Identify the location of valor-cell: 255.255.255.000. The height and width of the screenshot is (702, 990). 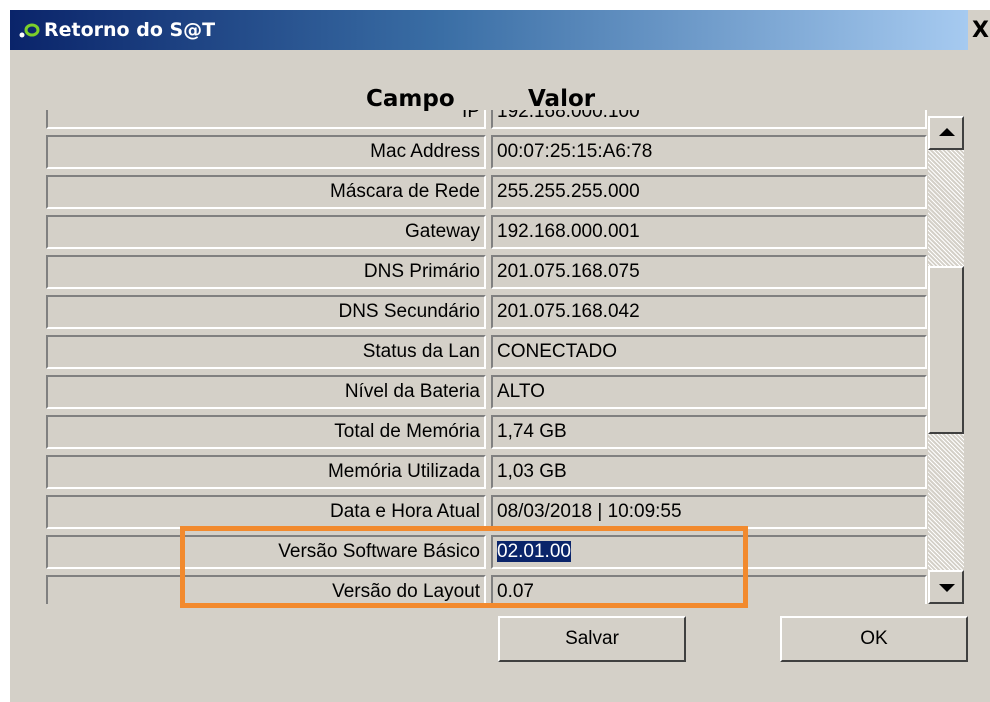
(709, 192).